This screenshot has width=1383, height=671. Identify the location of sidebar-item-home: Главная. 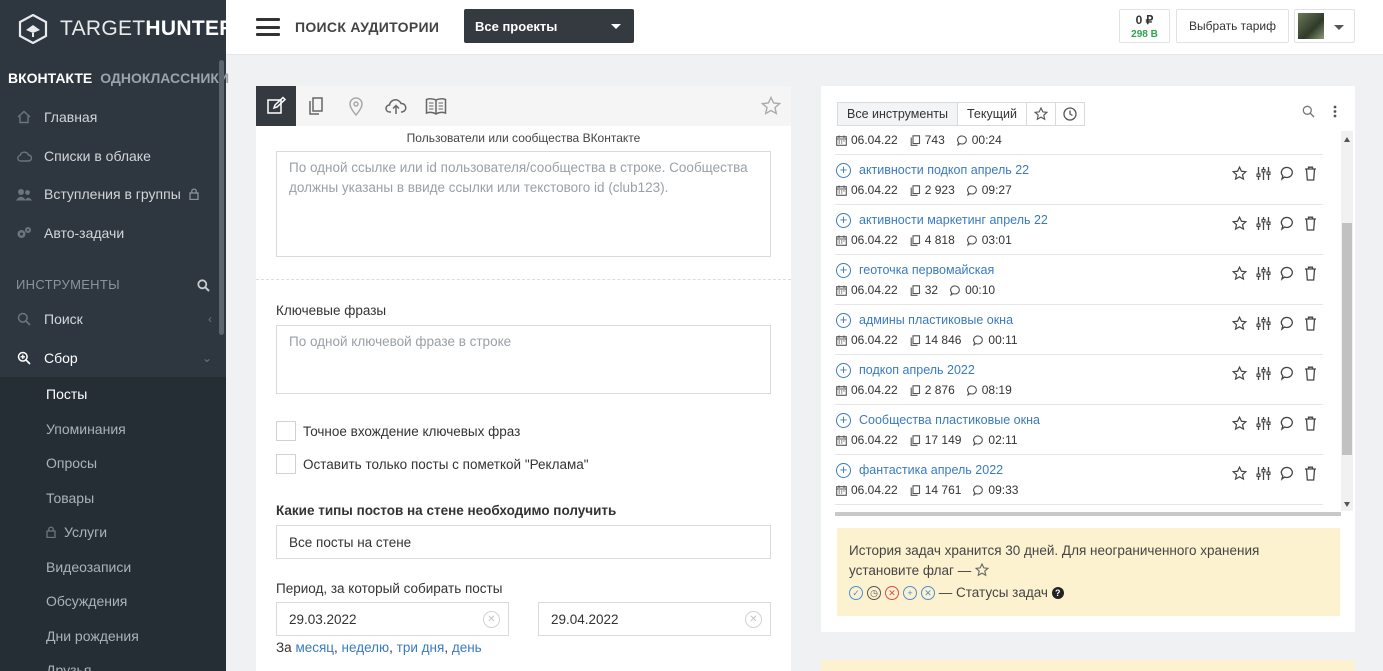
(113, 117).